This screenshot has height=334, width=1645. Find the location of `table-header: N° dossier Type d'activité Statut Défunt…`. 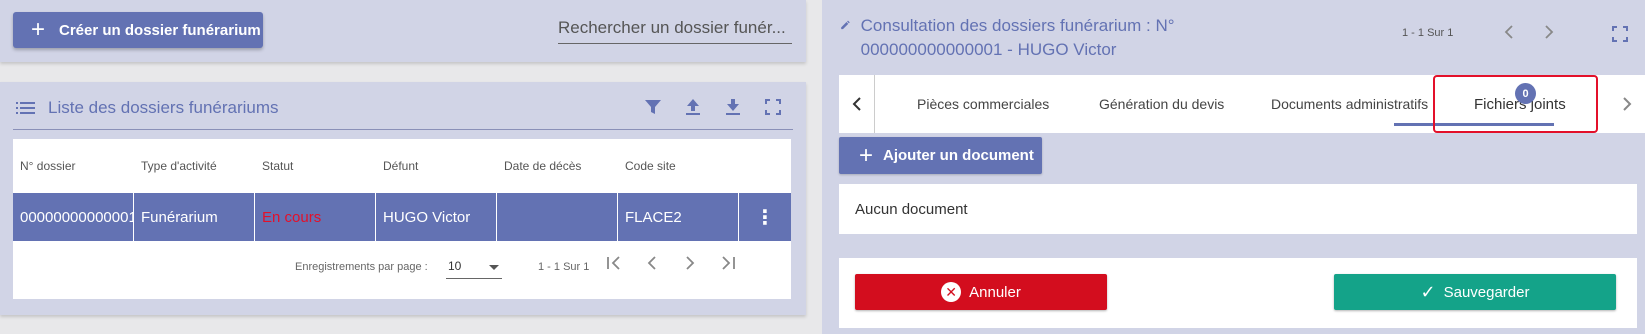

table-header: N° dossier Type d'activité Statut Défunt… is located at coordinates (402, 166).